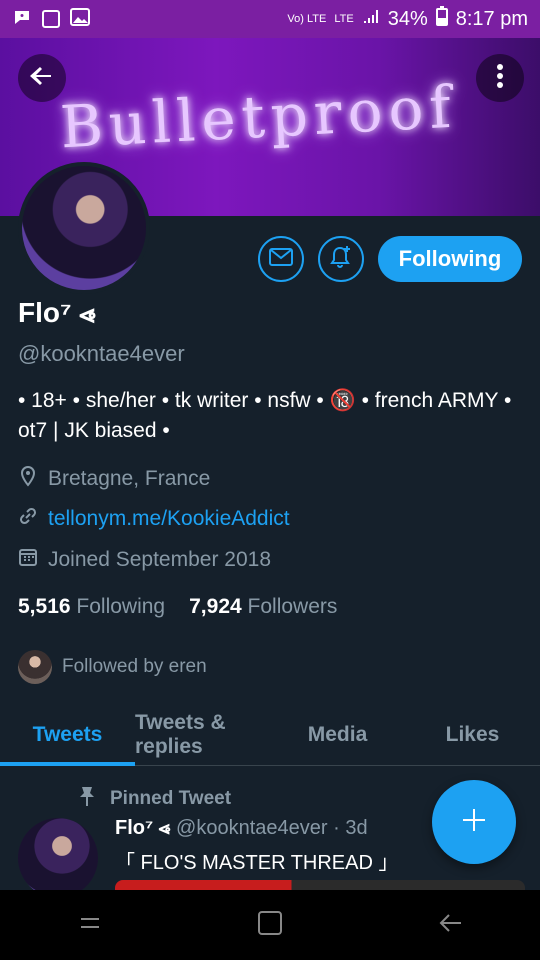 This screenshot has height=960, width=540. Describe the element at coordinates (44, 606) in the screenshot. I see `following-count: 5,516` at that location.